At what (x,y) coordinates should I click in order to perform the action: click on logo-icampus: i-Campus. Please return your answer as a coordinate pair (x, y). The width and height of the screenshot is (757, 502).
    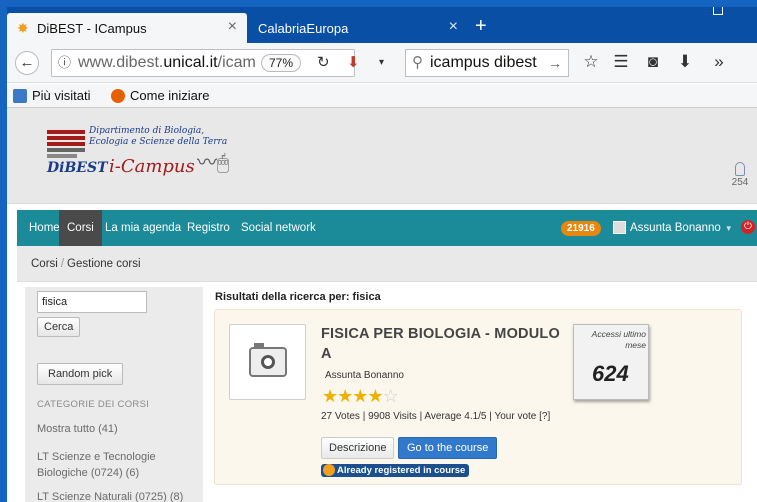
    Looking at the image, I should click on (152, 166).